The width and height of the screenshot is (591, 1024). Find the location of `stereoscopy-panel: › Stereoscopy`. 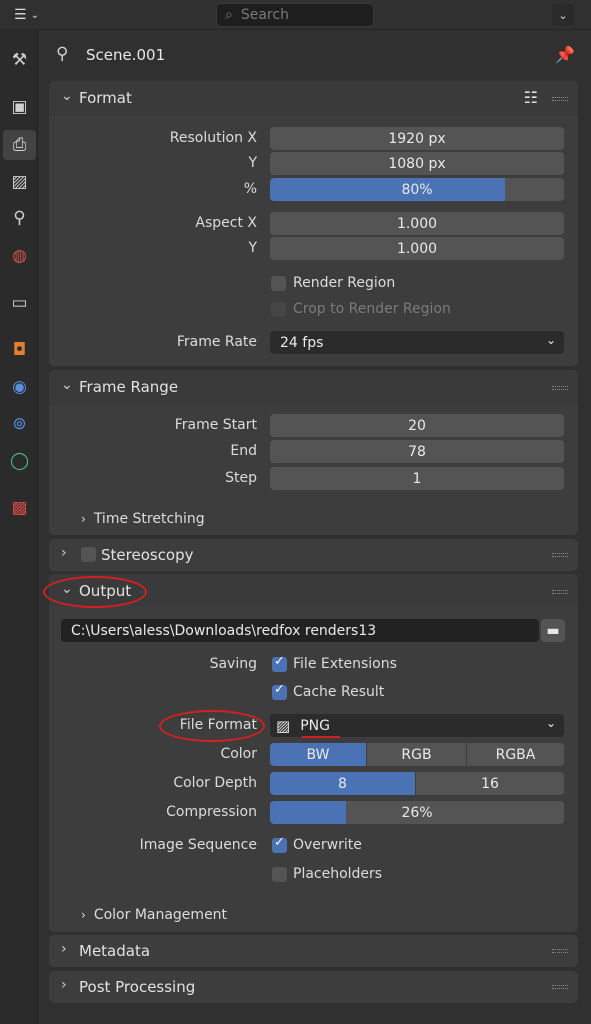

stereoscopy-panel: › Stereoscopy is located at coordinates (313, 555).